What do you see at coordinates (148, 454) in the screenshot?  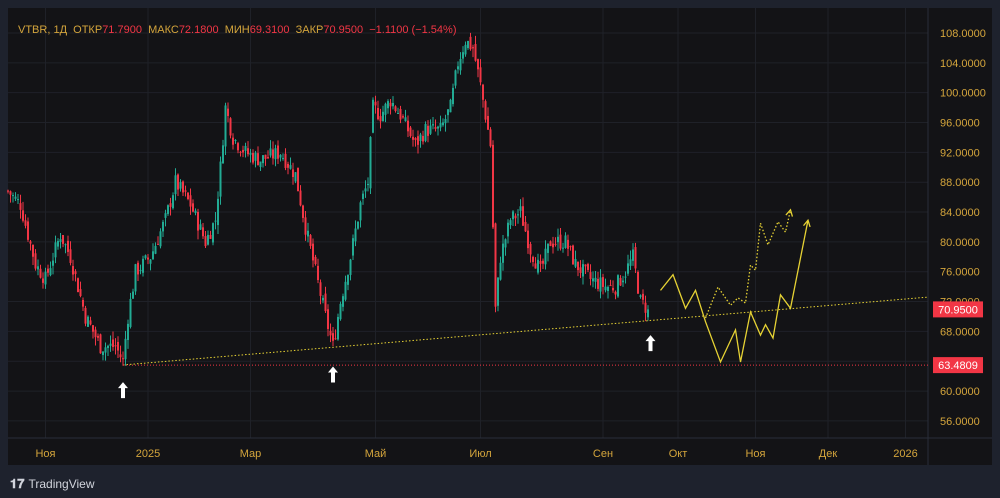 I see `x-tick-label: 2025` at bounding box center [148, 454].